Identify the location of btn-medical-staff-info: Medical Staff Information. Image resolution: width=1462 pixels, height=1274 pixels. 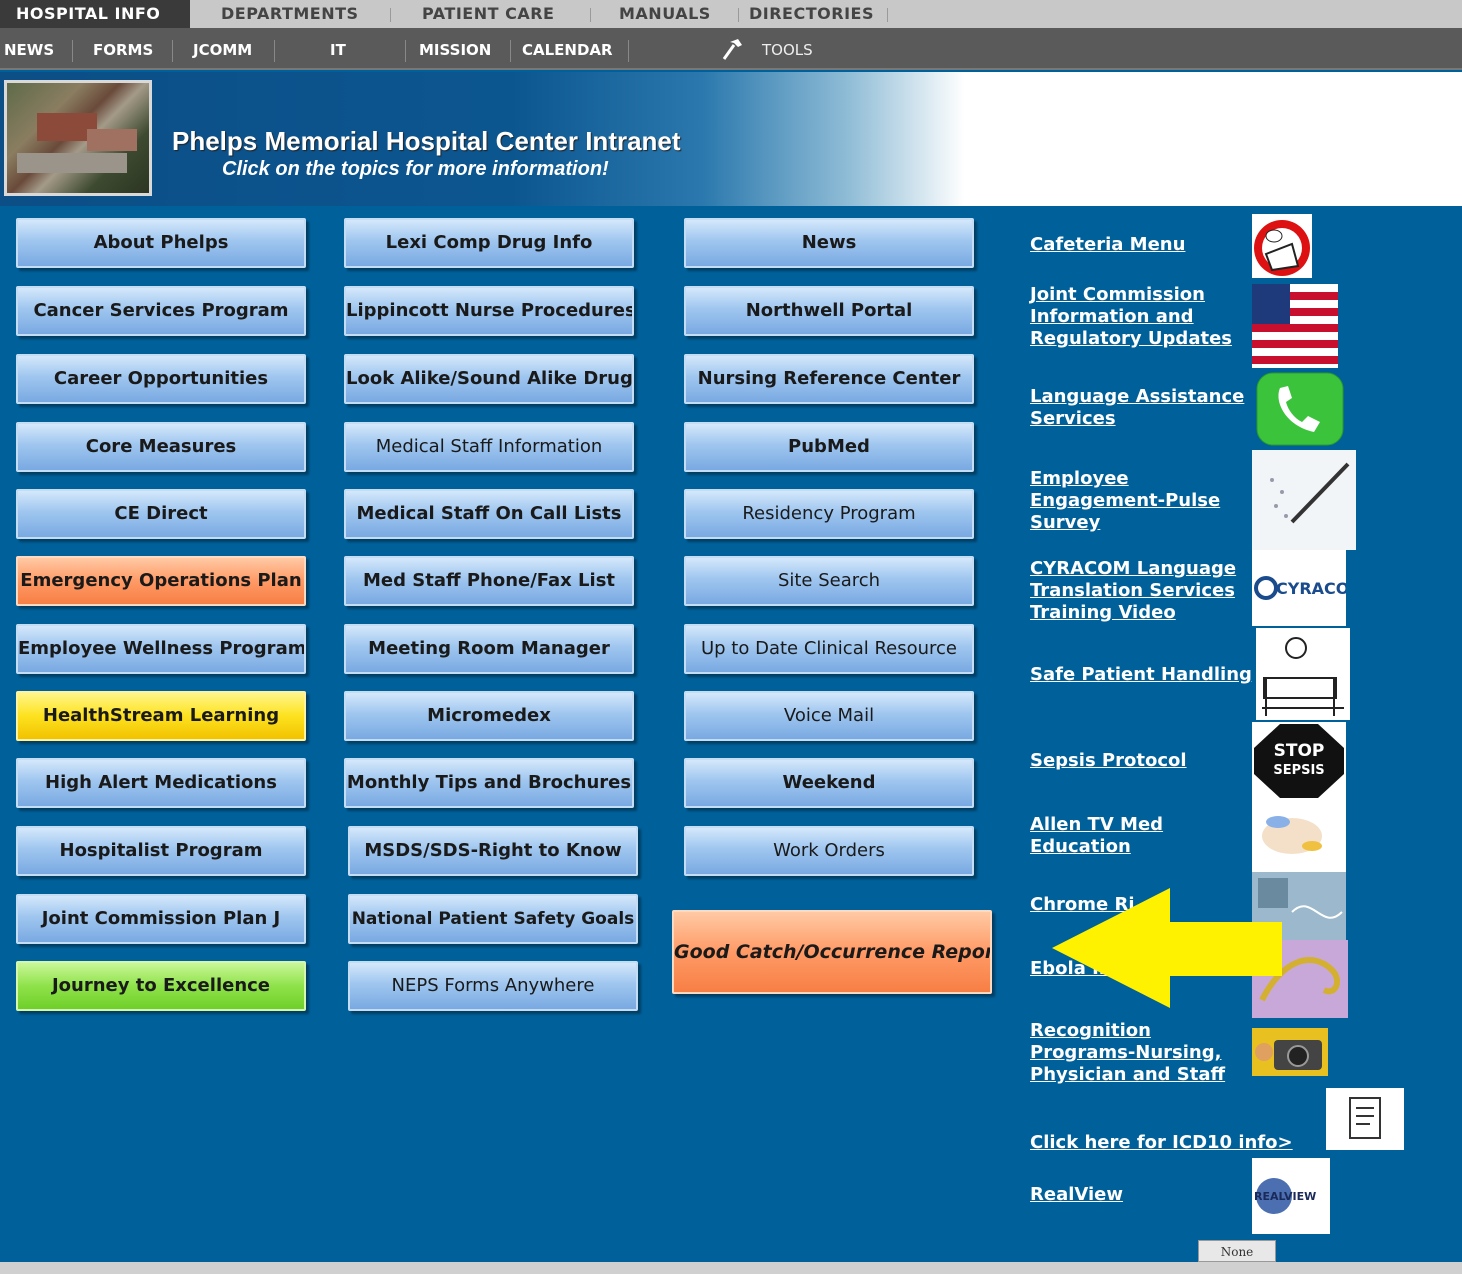
(489, 447).